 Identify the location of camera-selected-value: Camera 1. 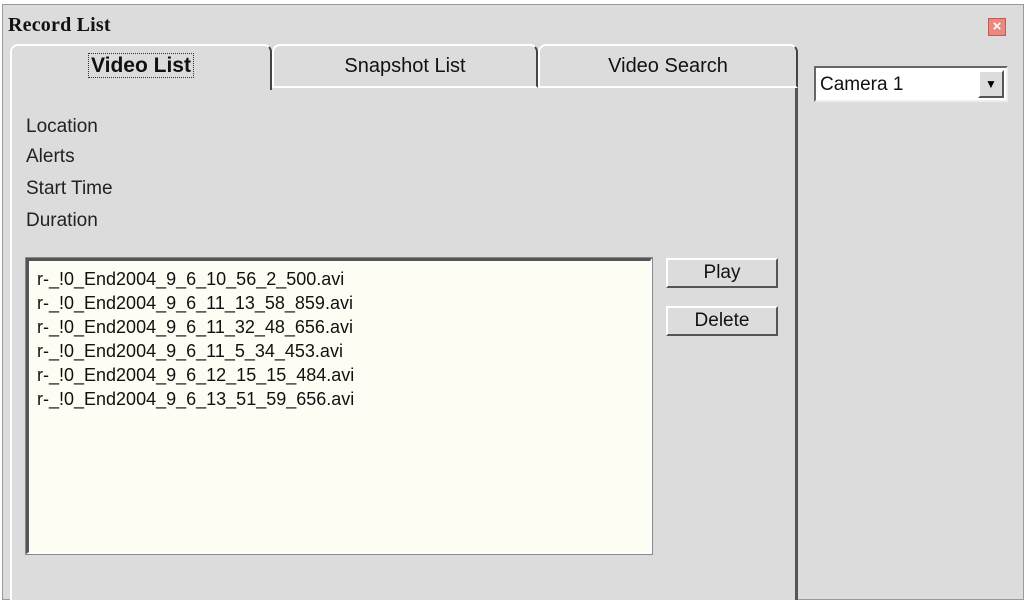
(862, 84).